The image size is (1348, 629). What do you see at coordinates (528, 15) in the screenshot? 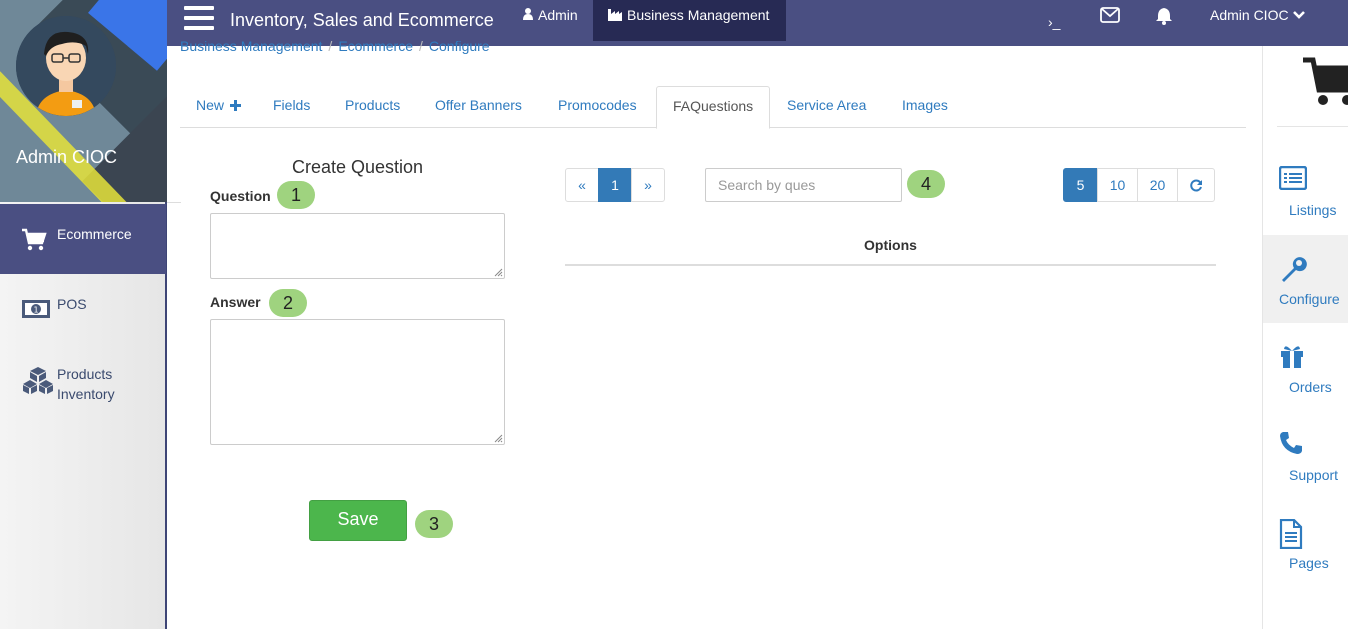
I see `user-icon` at bounding box center [528, 15].